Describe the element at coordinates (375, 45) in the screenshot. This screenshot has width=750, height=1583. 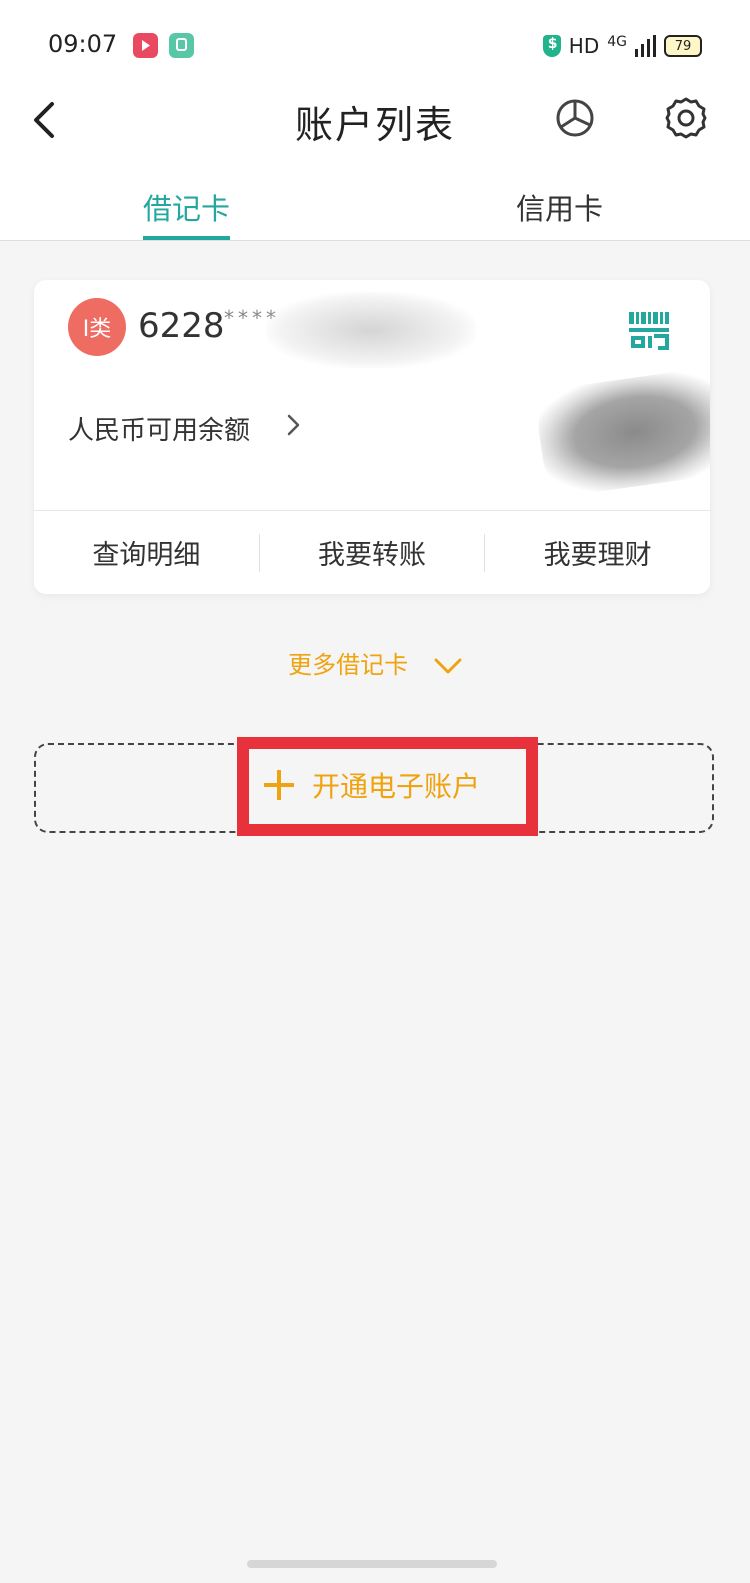
I see `status-bar: 09:07 $ HD 4G 79` at that location.